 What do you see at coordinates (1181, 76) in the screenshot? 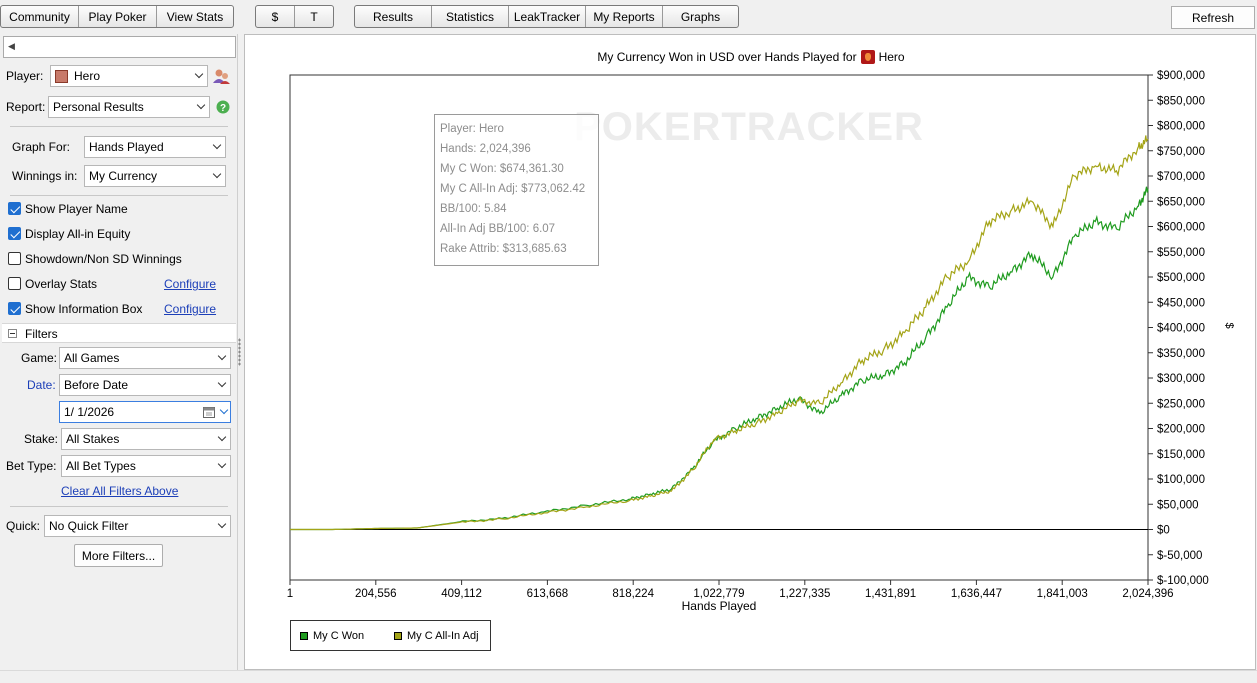
I see `y-tick-label: $900,000` at bounding box center [1181, 76].